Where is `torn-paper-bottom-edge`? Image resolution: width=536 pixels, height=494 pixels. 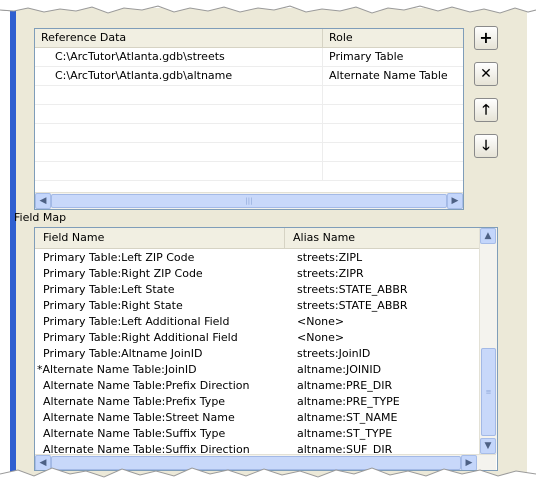 torn-paper-bottom-edge is located at coordinates (268, 480).